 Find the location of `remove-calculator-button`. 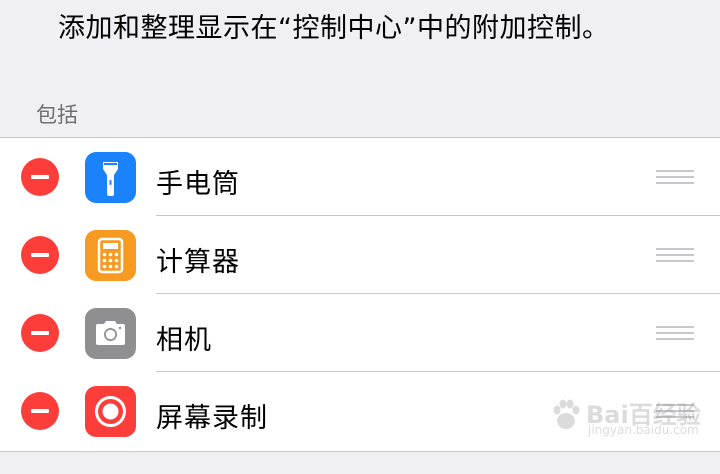

remove-calculator-button is located at coordinates (40, 255).